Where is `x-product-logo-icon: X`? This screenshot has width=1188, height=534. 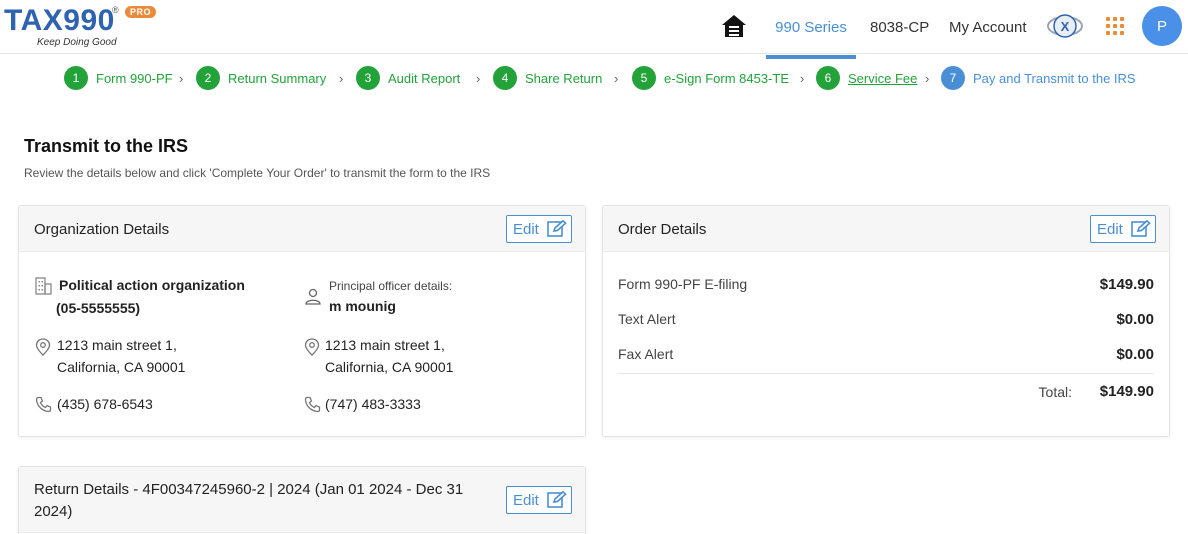
x-product-logo-icon: X is located at coordinates (1065, 26).